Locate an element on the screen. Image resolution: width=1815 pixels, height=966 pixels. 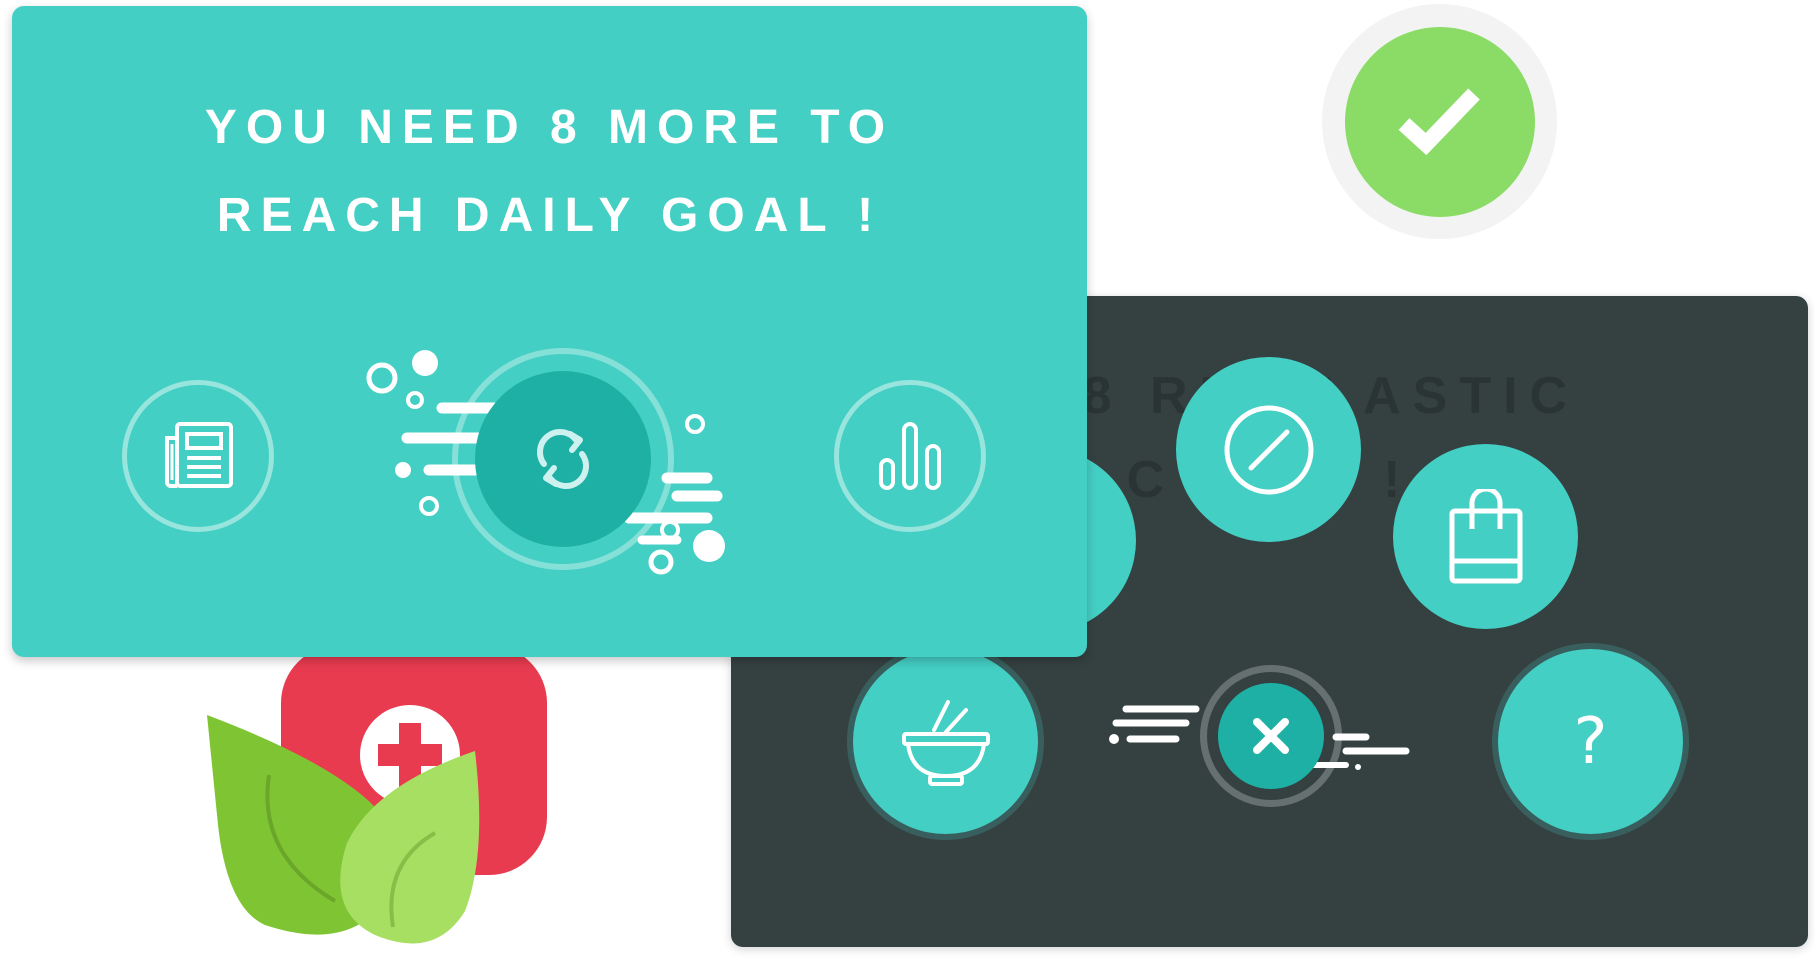
stats-button is located at coordinates (910, 456).